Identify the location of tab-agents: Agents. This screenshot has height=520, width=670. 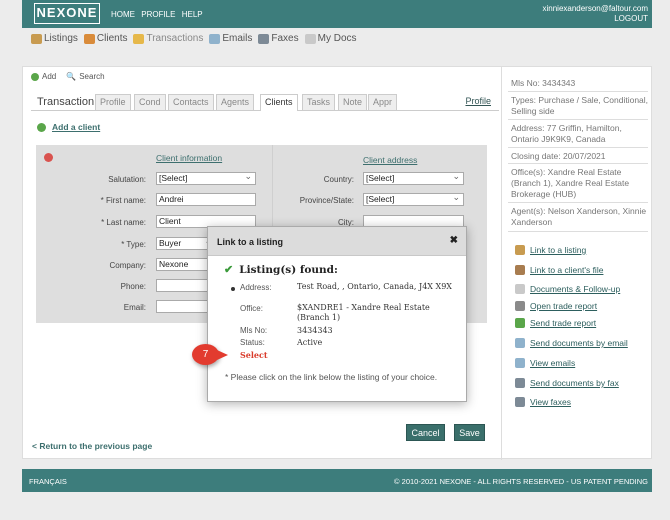
(235, 102).